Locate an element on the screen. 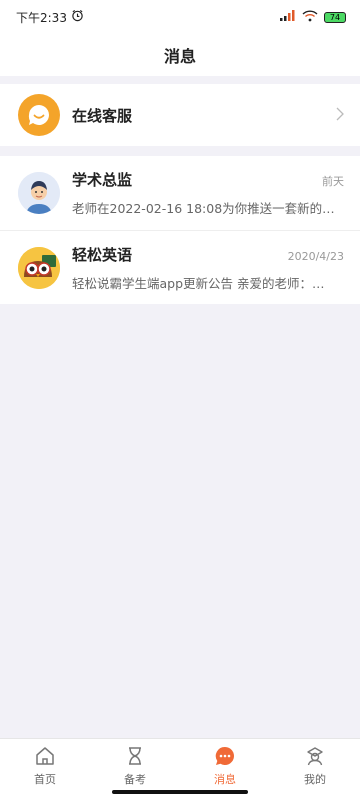  message-title: 轻松英语 is located at coordinates (102, 254).